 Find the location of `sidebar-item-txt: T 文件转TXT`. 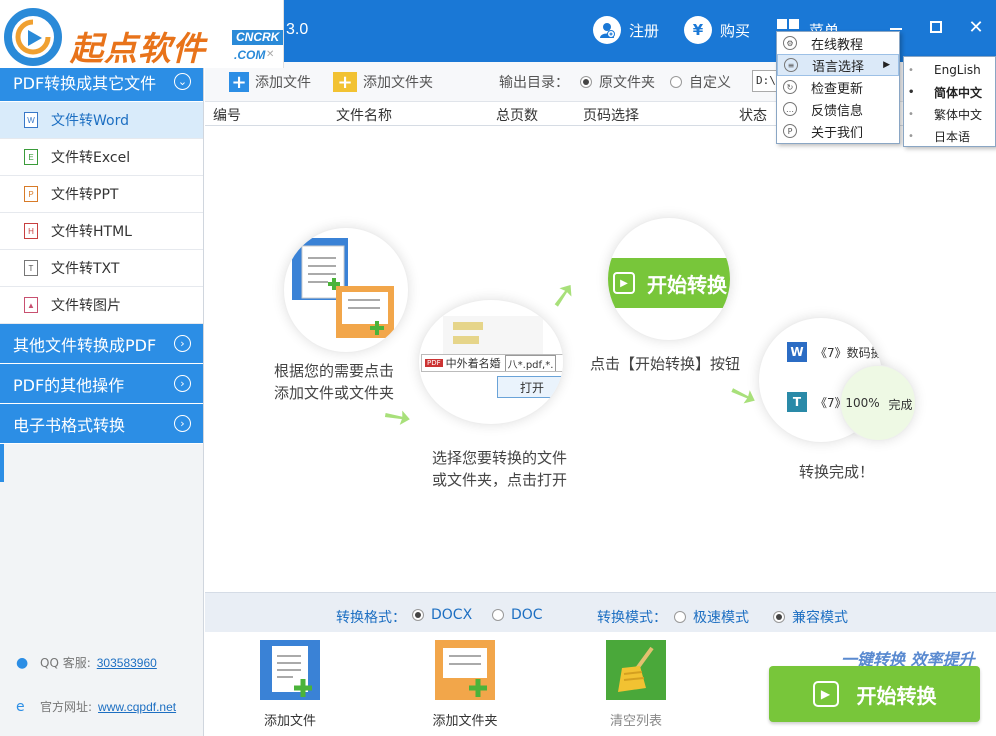

sidebar-item-txt: T 文件转TXT is located at coordinates (101, 268).